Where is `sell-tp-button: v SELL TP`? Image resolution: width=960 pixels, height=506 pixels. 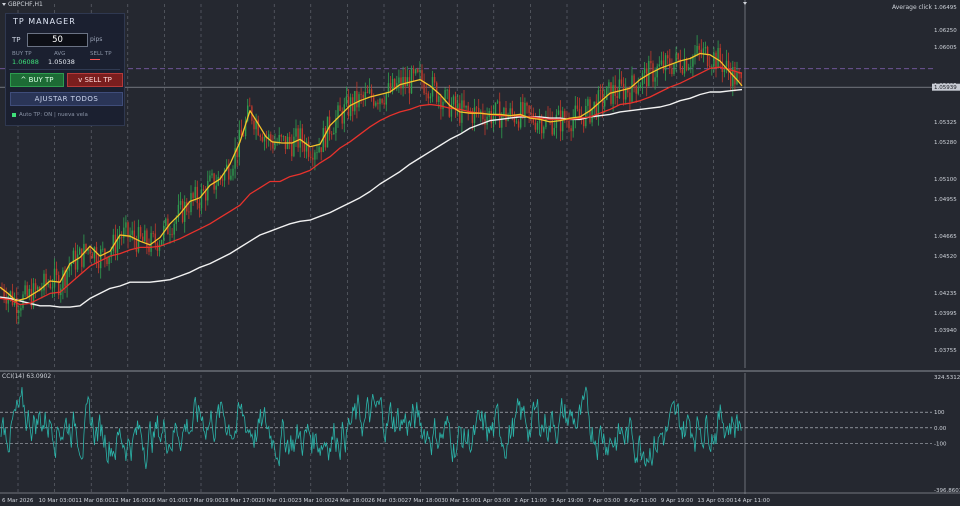 sell-tp-button: v SELL TP is located at coordinates (95, 80).